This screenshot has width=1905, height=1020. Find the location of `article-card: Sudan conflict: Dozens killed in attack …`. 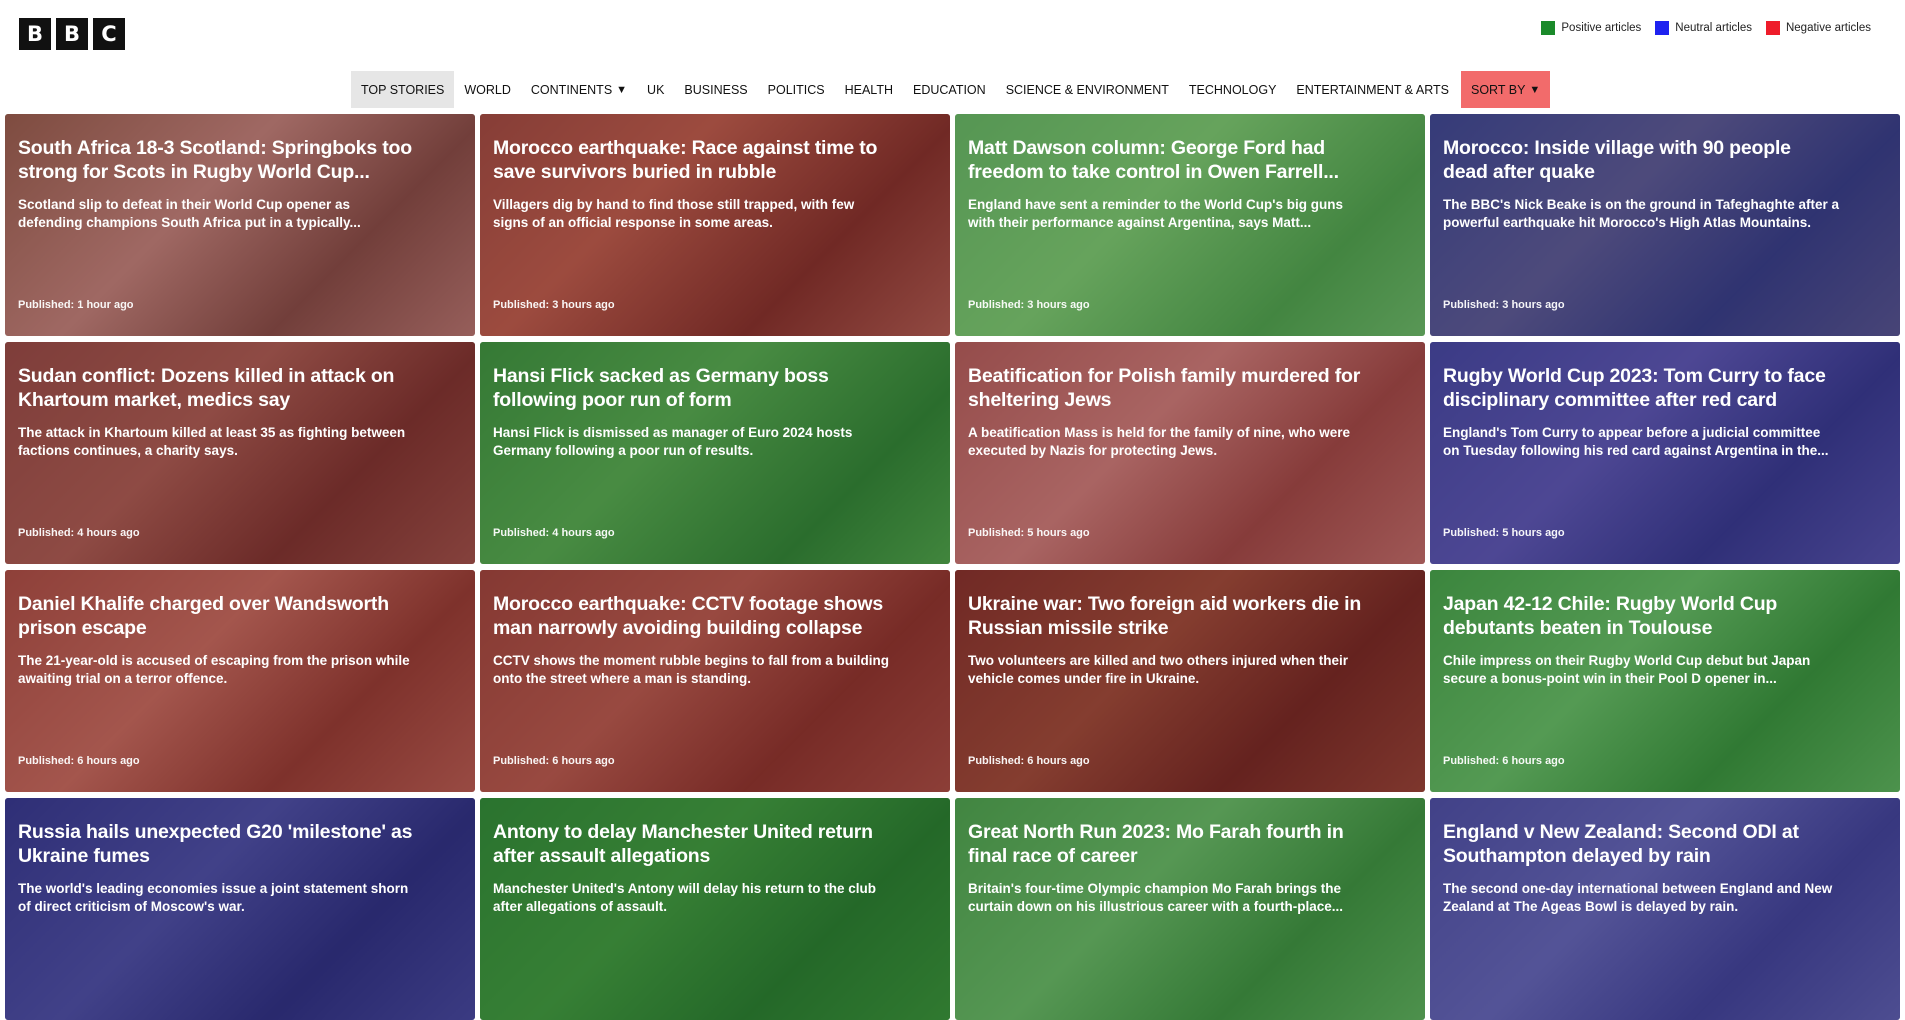

article-card: Sudan conflict: Dozens killed in attack … is located at coordinates (240, 453).